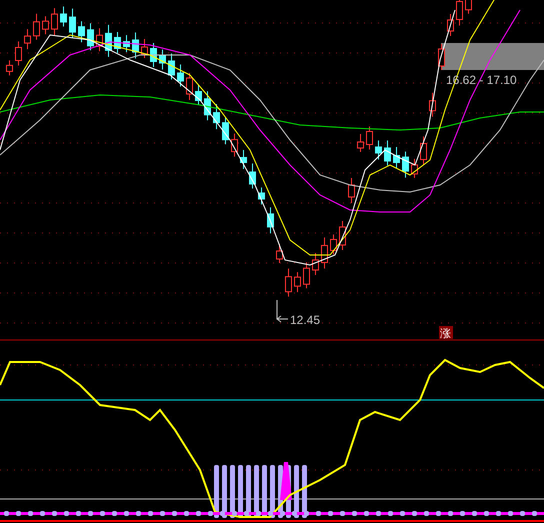  What do you see at coordinates (446, 333) in the screenshot?
I see `rise-badge: 涨` at bounding box center [446, 333].